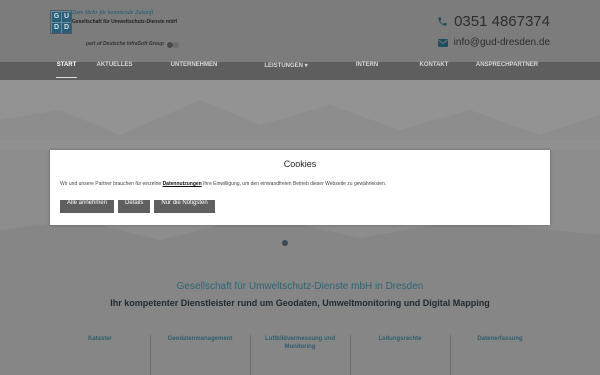 This screenshot has width=600, height=375. What do you see at coordinates (442, 21) in the screenshot?
I see `phone-icon` at bounding box center [442, 21].